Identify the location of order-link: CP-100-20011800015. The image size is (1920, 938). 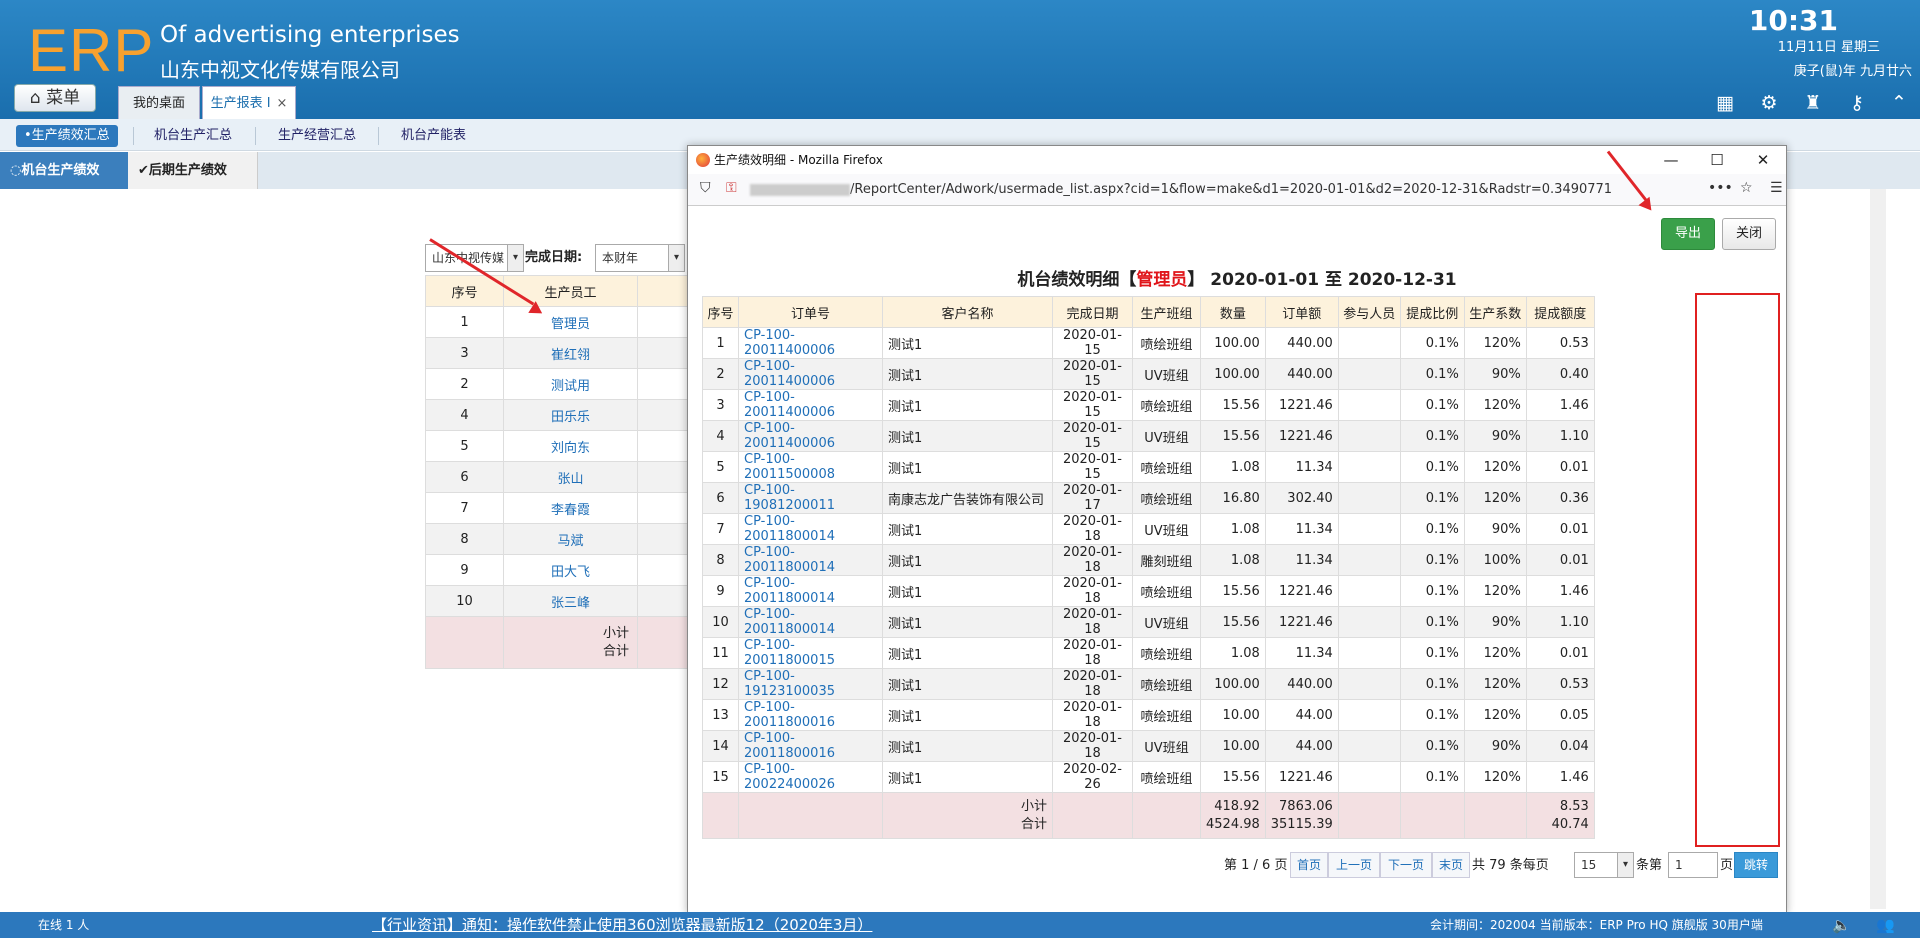
(810, 653).